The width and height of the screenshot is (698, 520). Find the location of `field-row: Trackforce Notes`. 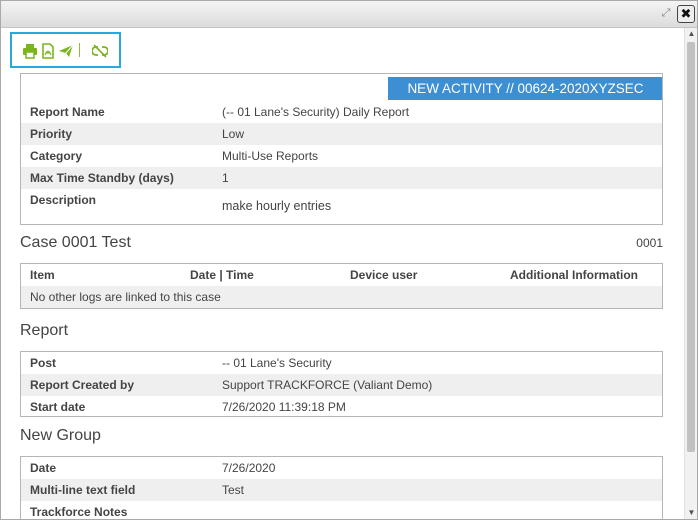

field-row: Trackforce Notes is located at coordinates (341, 510).